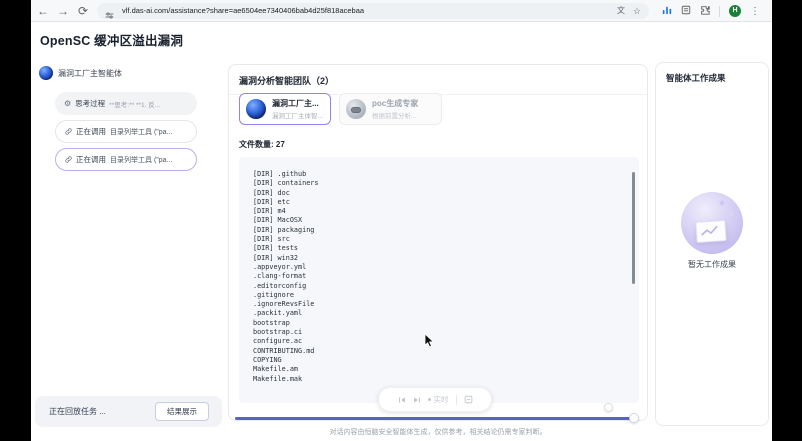 This screenshot has height=441, width=802. I want to click on empty-results-text: 暂无工作成果, so click(712, 264).